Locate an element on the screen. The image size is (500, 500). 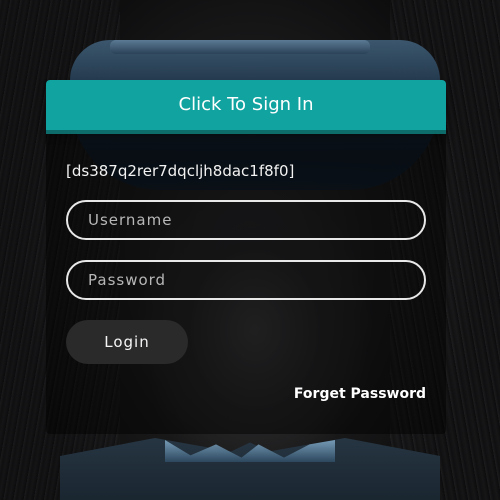
login-button: Login is located at coordinates (127, 342).